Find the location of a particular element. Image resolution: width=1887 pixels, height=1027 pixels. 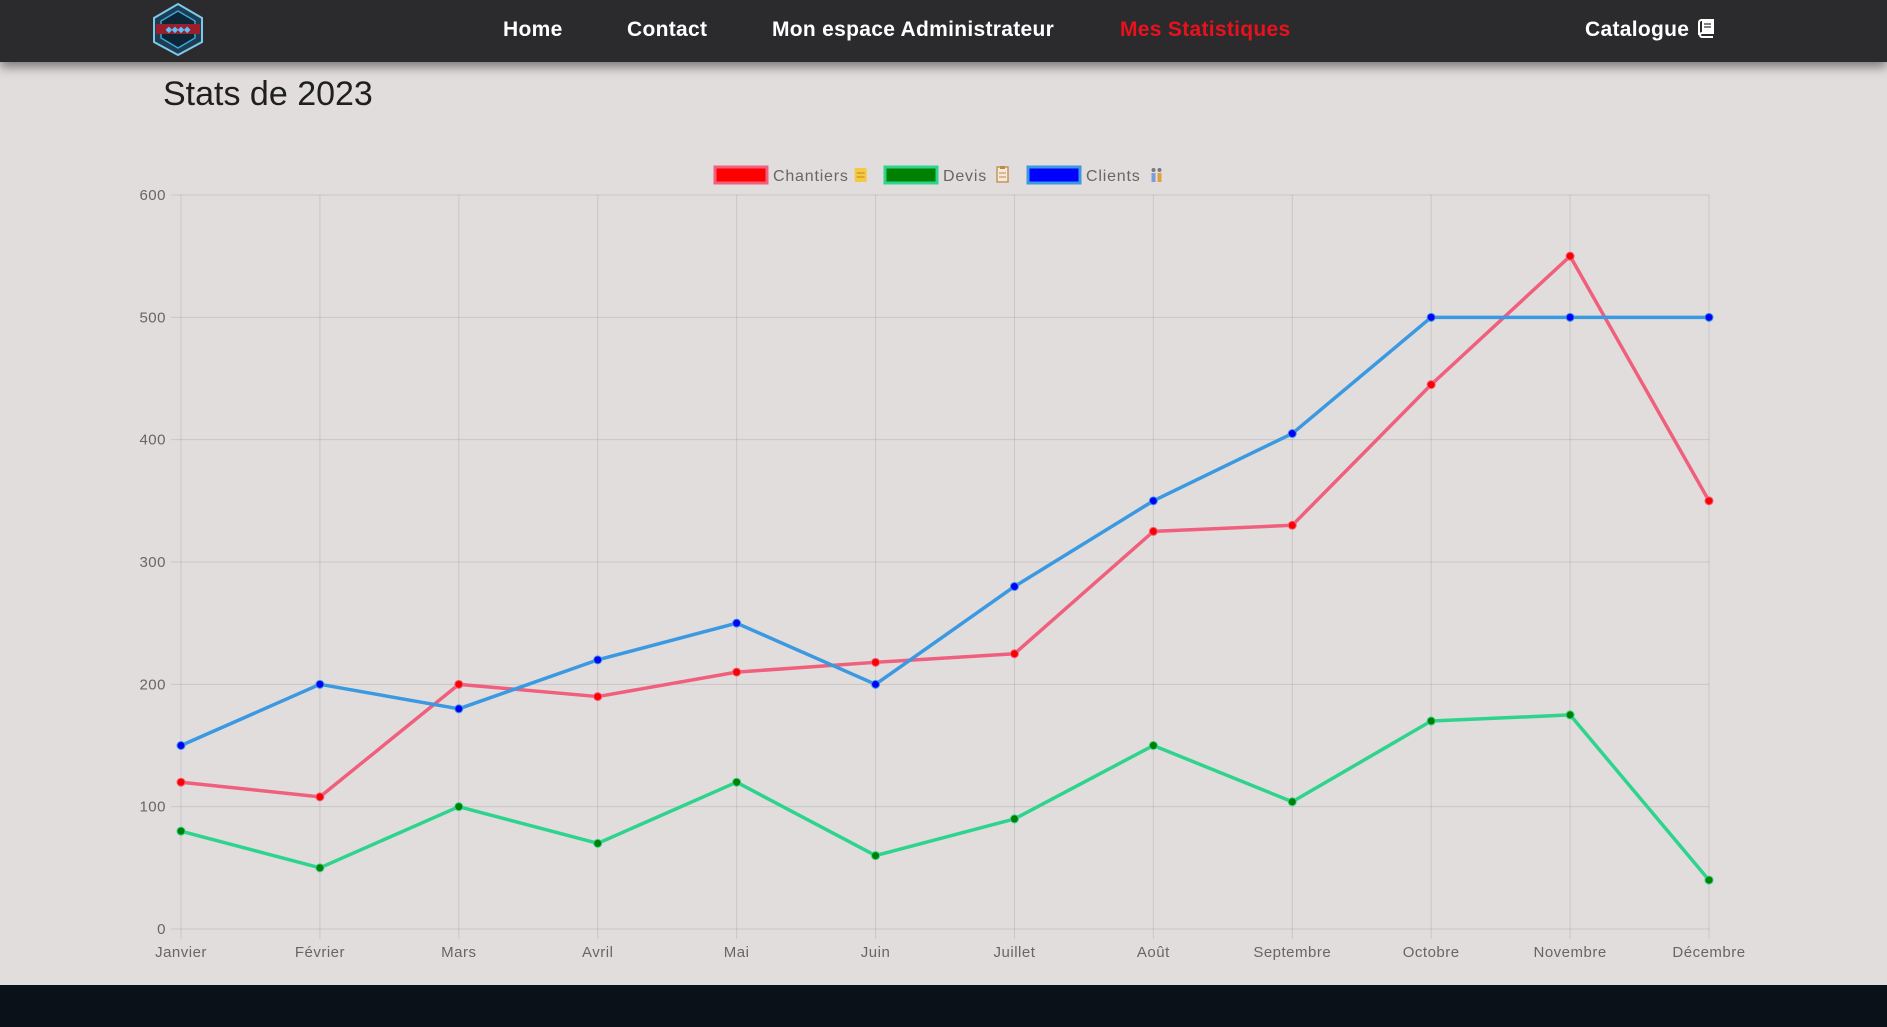

notepad-icon is located at coordinates (860, 175).